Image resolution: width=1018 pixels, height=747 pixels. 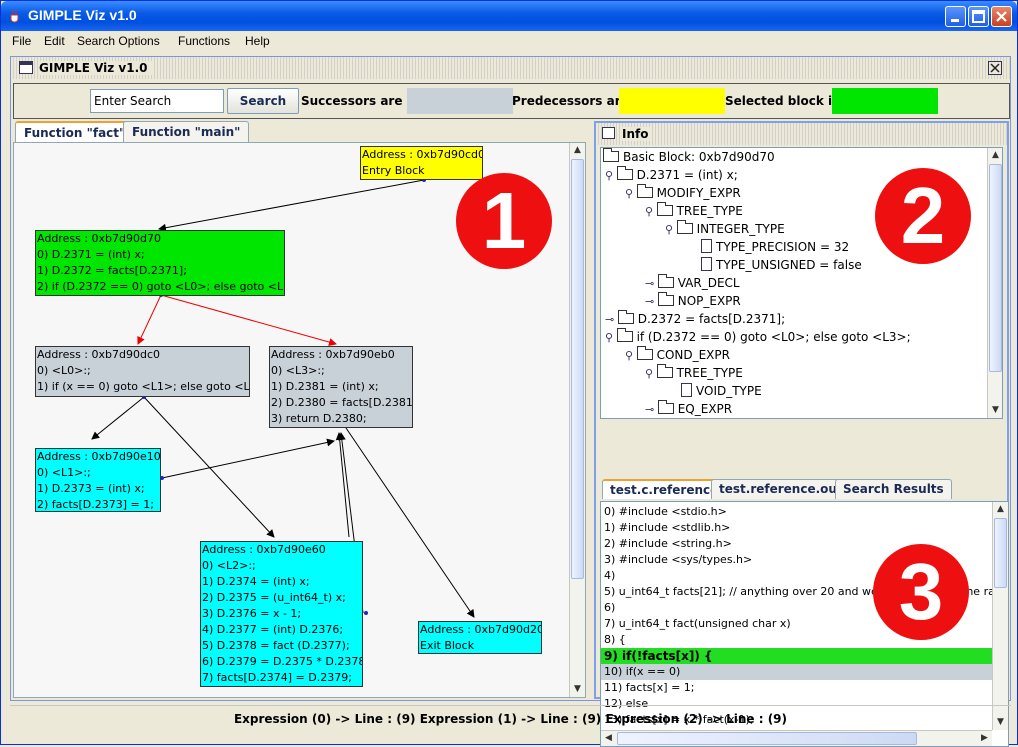 What do you see at coordinates (577, 369) in the screenshot?
I see `graph-scroll-thumb` at bounding box center [577, 369].